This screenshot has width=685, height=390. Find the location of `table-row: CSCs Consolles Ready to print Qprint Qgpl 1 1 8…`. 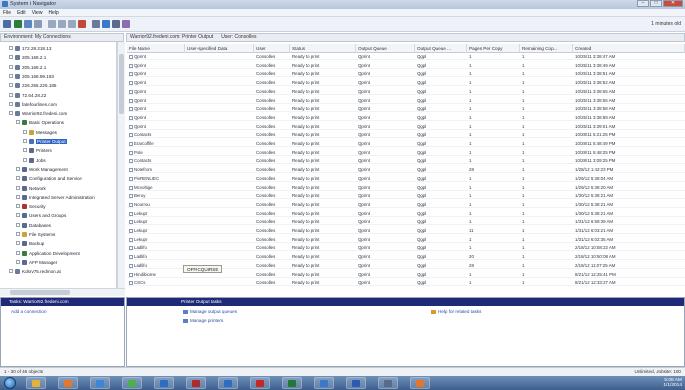

table-row: CSCs Consolles Ready to print Qprint Qgpl 1 1 8… is located at coordinates (406, 283).